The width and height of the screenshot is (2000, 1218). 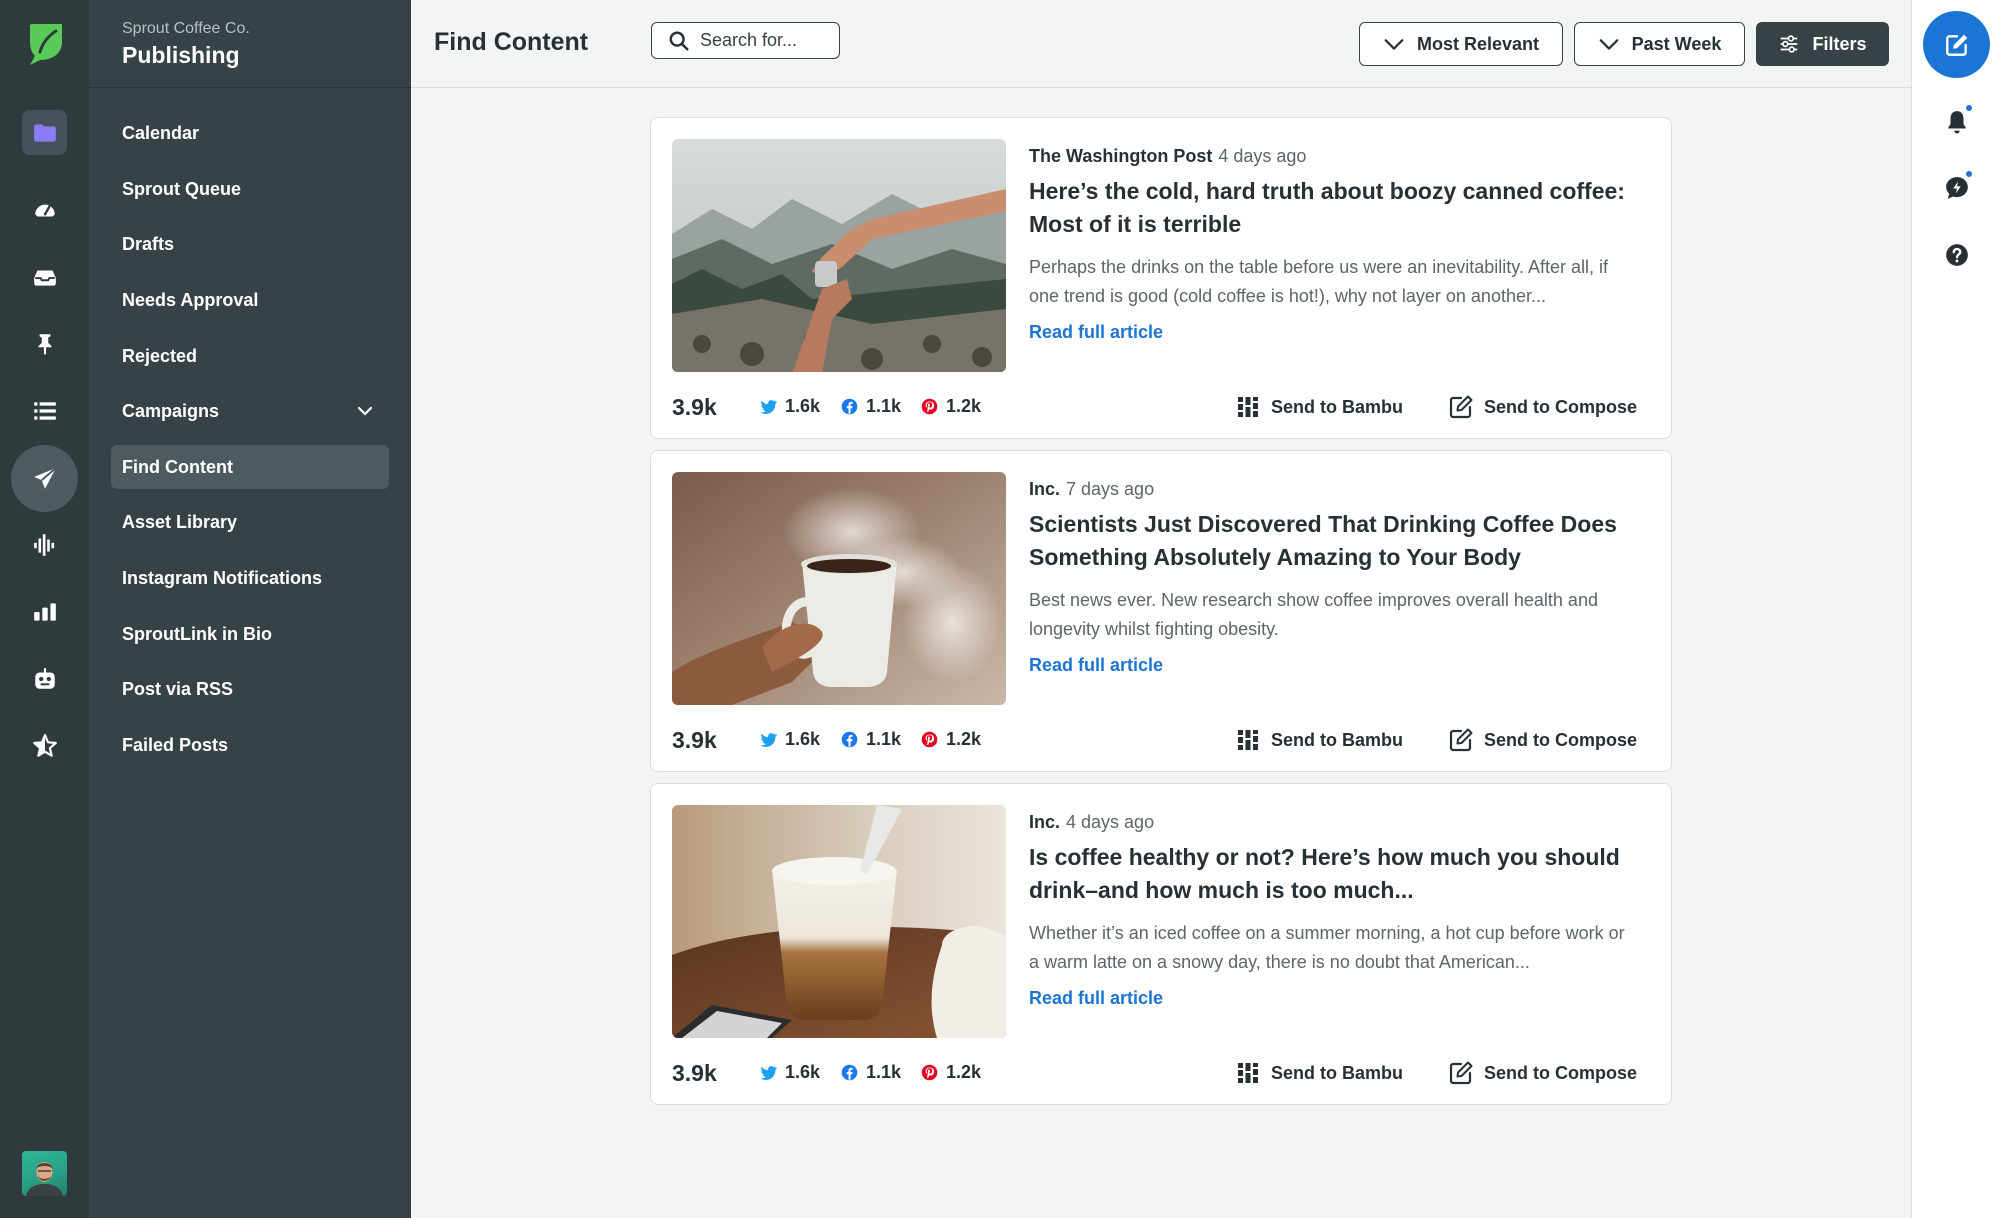 What do you see at coordinates (1957, 188) in the screenshot?
I see `feedback-icon` at bounding box center [1957, 188].